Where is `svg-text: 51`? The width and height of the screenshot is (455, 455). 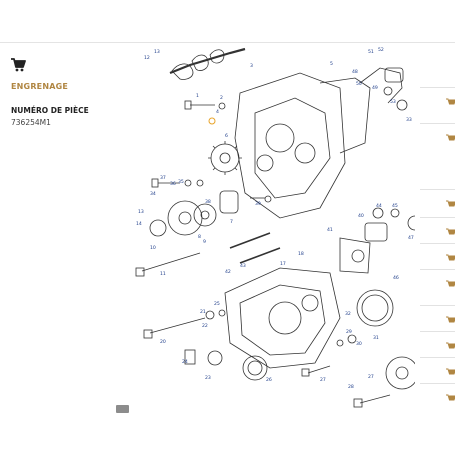
svg-text: 51 is located at coordinates (371, 52).